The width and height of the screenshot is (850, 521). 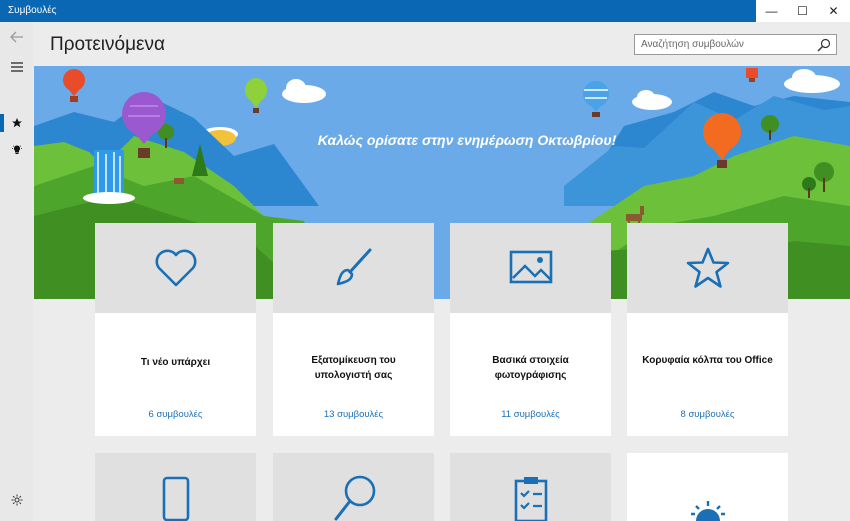 I want to click on title-bar: Συμβουλές — ☐ ✕, so click(x=425, y=11).